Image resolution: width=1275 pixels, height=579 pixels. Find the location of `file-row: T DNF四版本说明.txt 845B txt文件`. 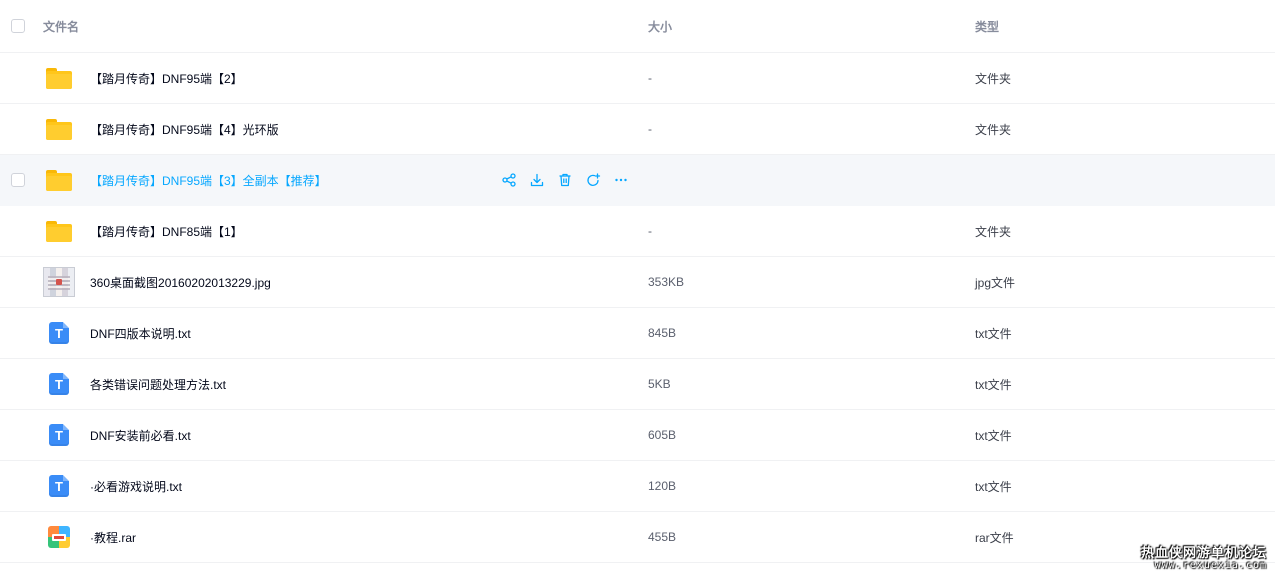

file-row: T DNF四版本说明.txt 845B txt文件 is located at coordinates (637, 333).